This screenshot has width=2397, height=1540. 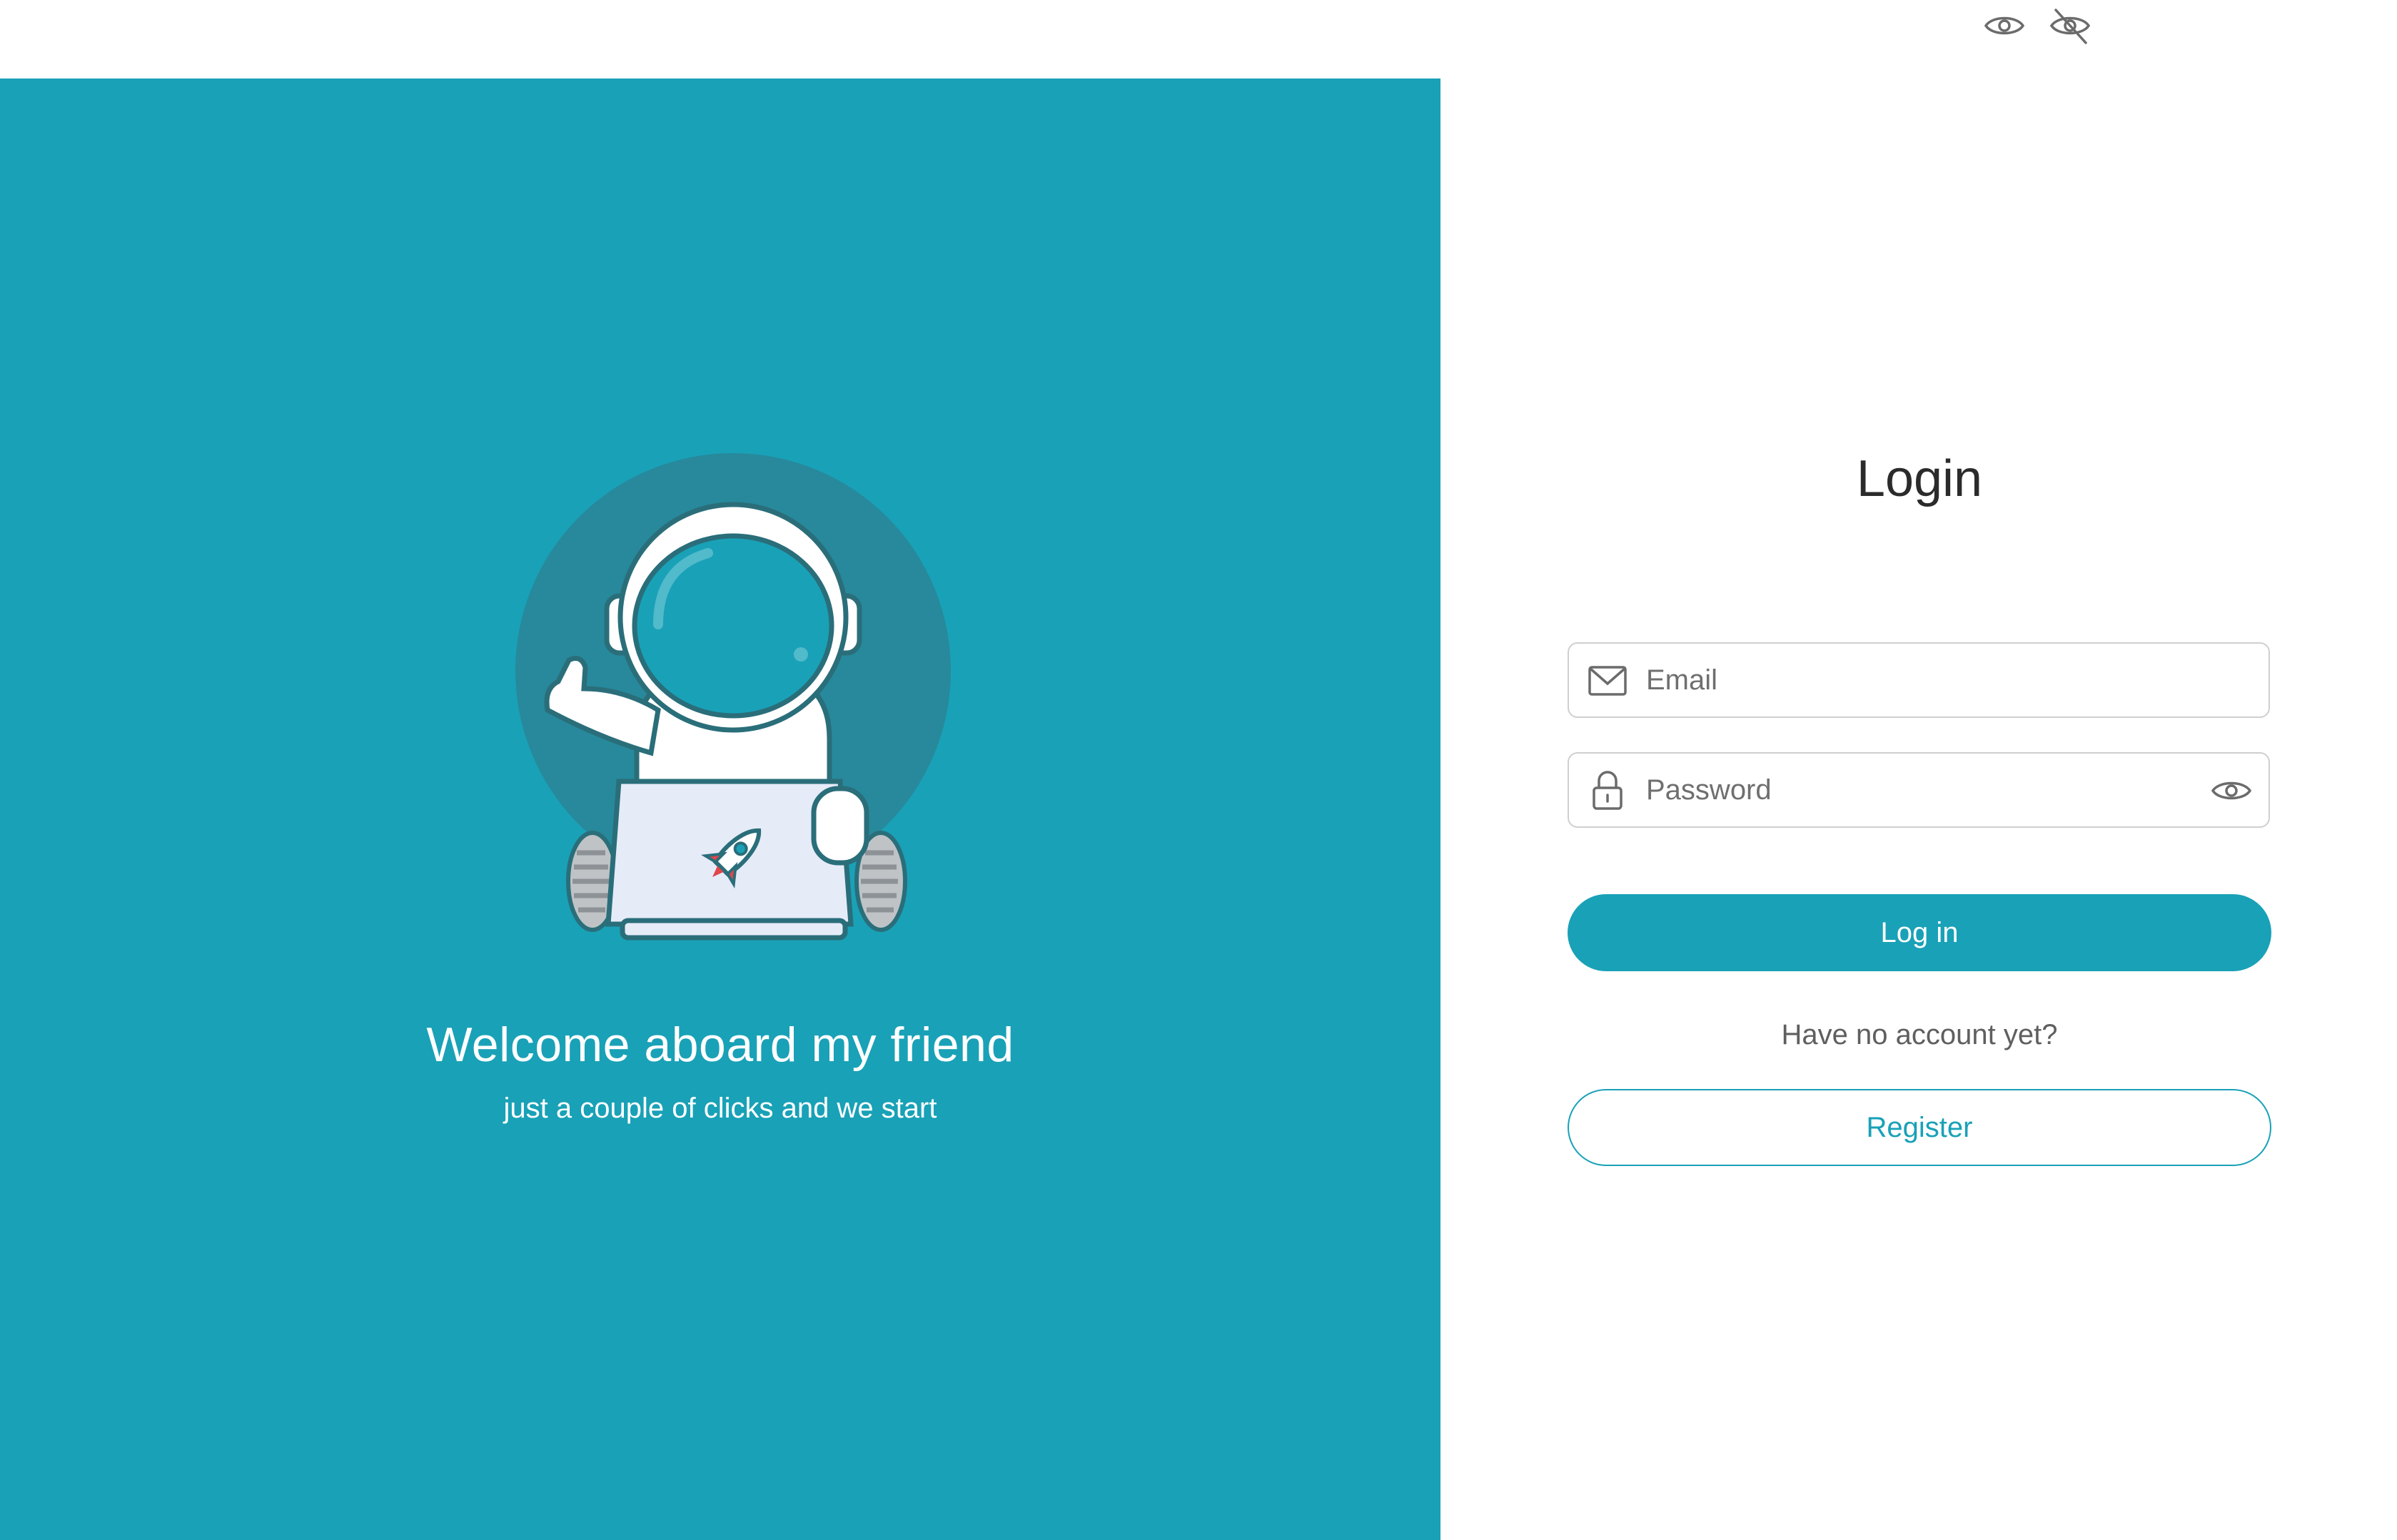 What do you see at coordinates (1608, 790) in the screenshot?
I see `lock-icon` at bounding box center [1608, 790].